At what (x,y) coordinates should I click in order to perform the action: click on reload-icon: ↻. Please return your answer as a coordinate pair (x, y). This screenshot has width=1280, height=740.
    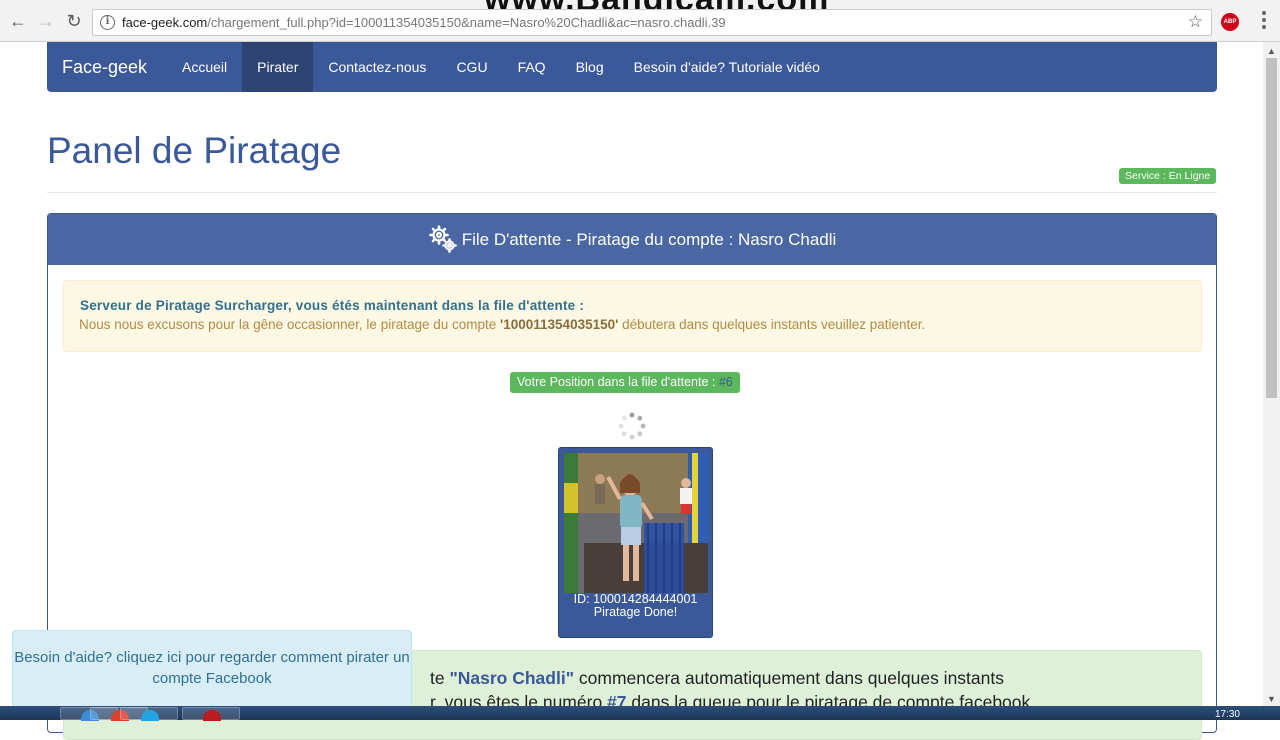
    Looking at the image, I should click on (74, 21).